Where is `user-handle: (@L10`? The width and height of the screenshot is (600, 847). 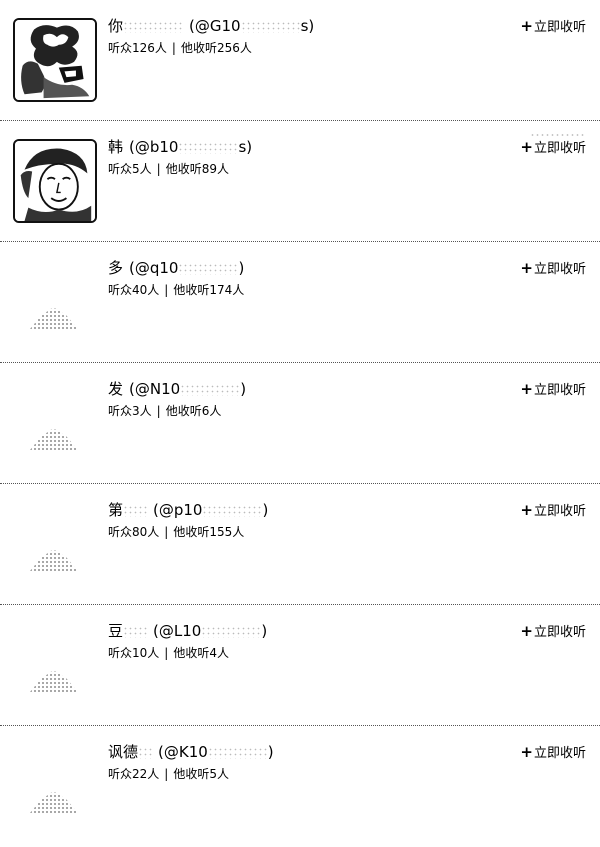 user-handle: (@L10 is located at coordinates (177, 631).